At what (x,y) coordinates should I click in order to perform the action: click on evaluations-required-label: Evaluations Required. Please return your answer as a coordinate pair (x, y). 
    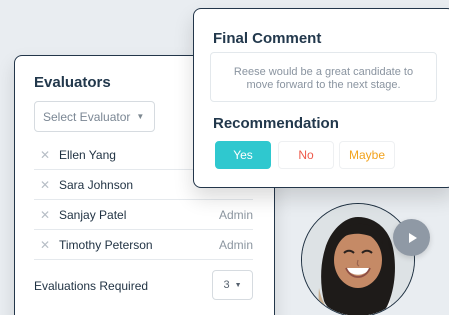
    Looking at the image, I should click on (91, 286).